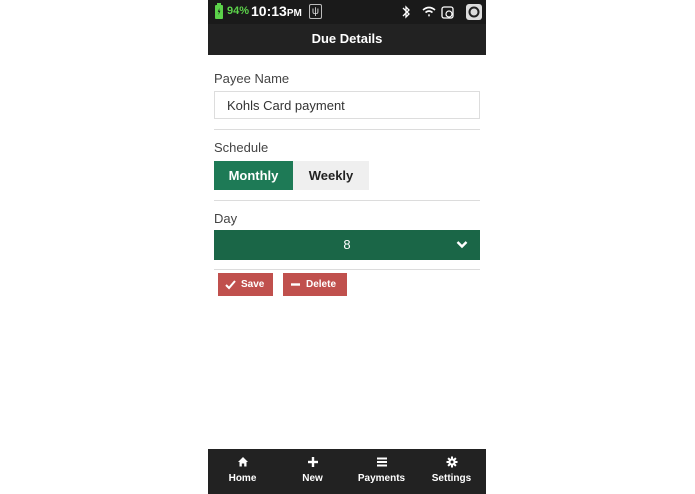  Describe the element at coordinates (226, 218) in the screenshot. I see `day-label: Day` at that location.